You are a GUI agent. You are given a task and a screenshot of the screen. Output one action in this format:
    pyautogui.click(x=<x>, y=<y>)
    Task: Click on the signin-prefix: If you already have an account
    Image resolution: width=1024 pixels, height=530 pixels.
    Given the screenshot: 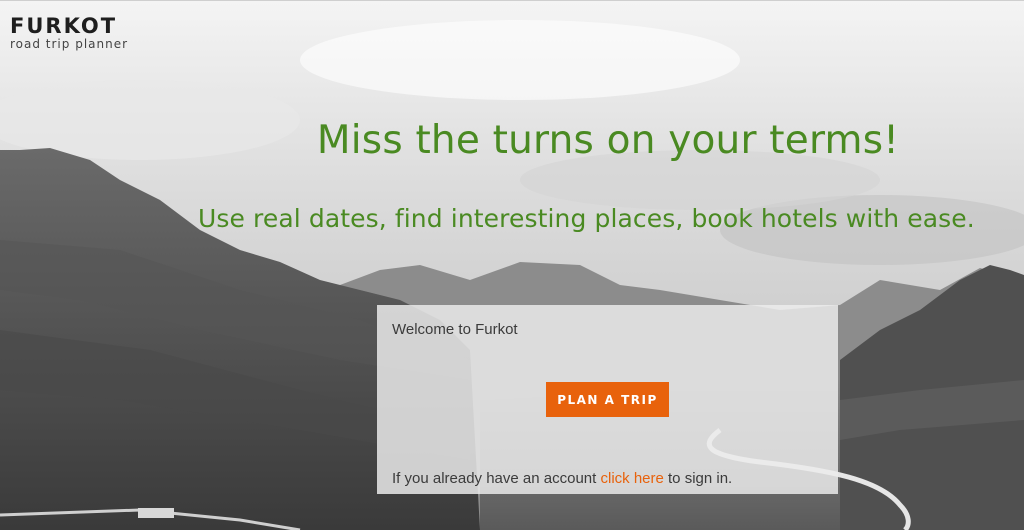 What is the action you would take?
    pyautogui.click(x=494, y=478)
    